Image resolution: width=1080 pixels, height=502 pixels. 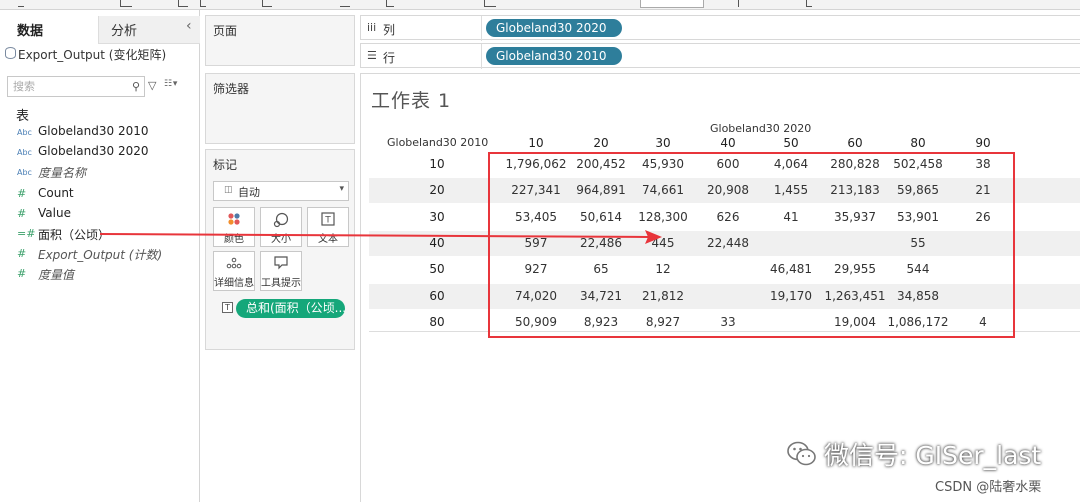 What do you see at coordinates (372, 27) in the screenshot?
I see `columns-icon: iii` at bounding box center [372, 27].